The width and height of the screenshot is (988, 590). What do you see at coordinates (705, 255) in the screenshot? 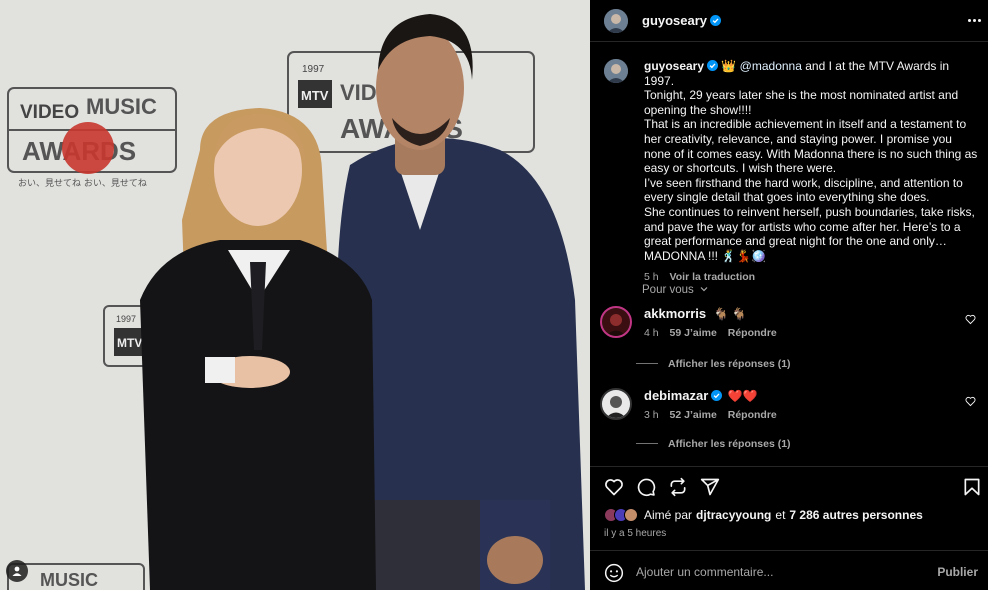
I see `caption-line: MADONNA !!! 🕺💃🪩` at bounding box center [705, 255].